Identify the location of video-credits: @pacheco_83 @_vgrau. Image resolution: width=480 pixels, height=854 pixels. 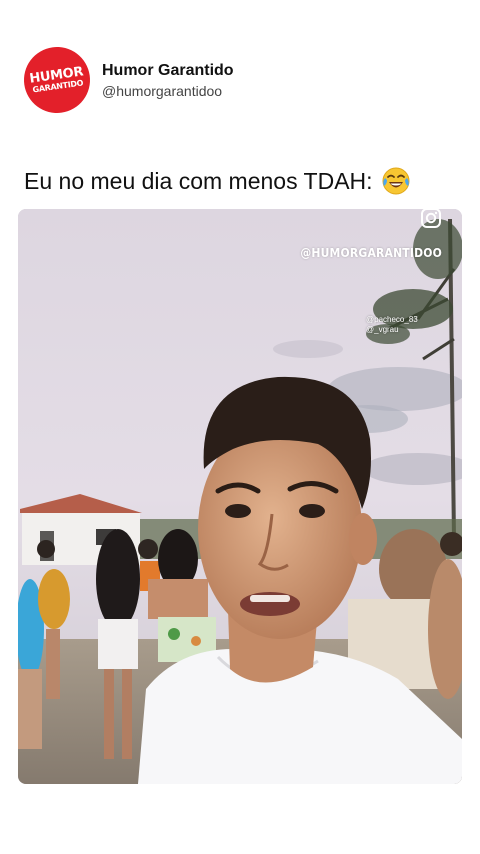
(392, 325).